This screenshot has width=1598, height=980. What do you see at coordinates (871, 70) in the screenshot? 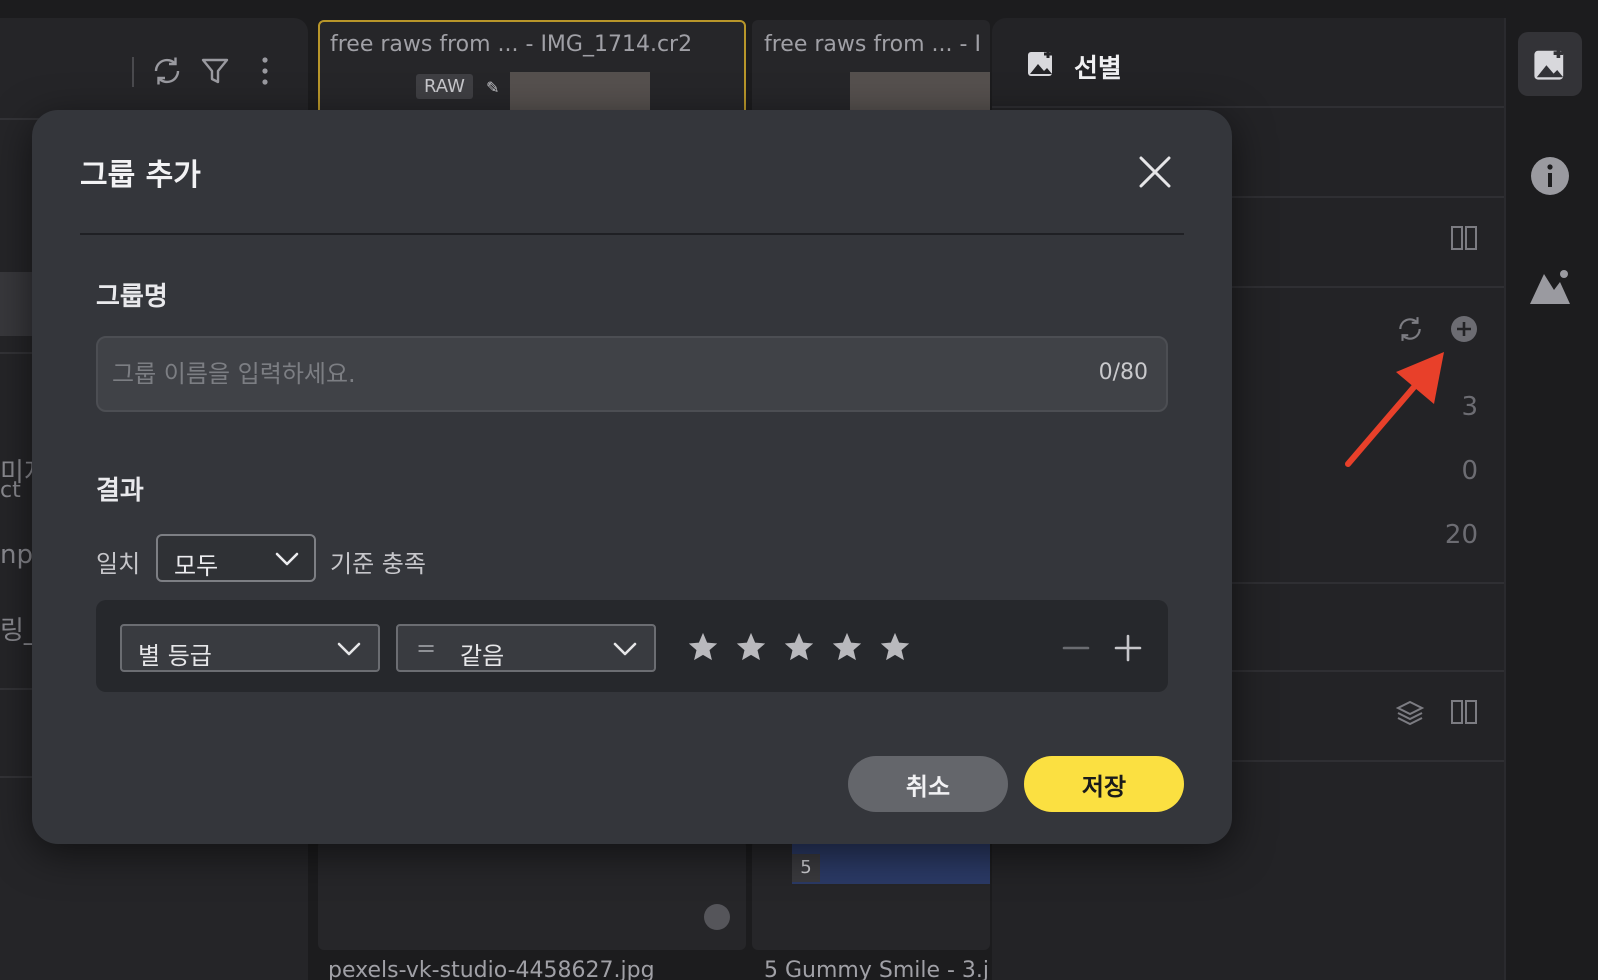
I see `thumbnail-card: free raws from ... - I` at bounding box center [871, 70].